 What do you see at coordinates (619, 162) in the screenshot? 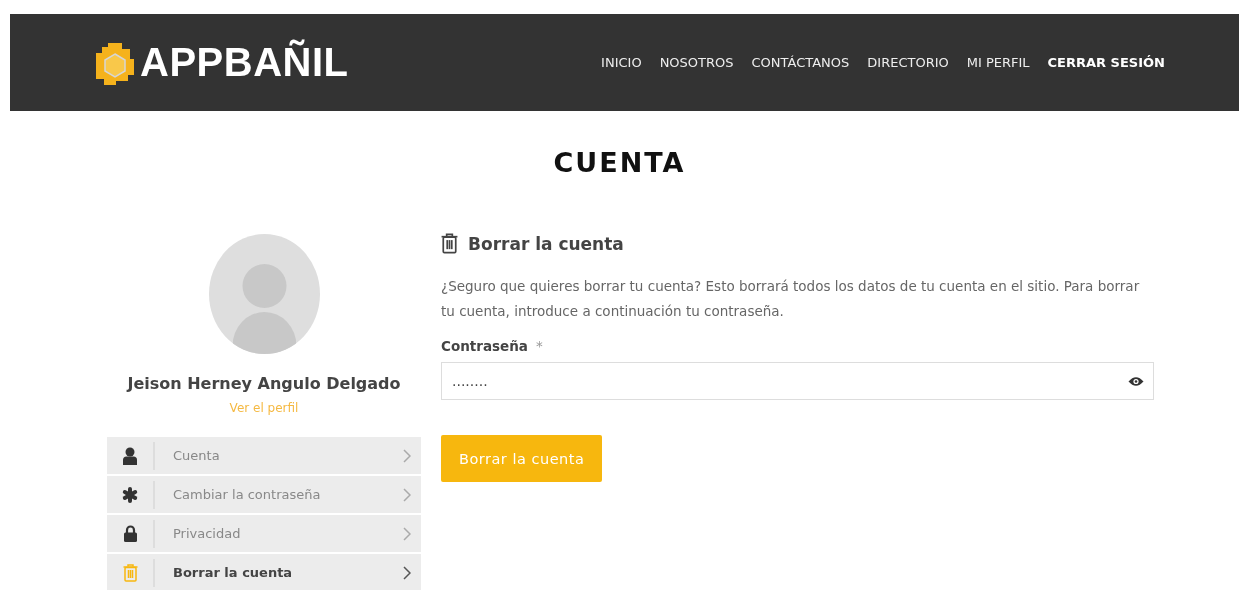
I see `page-title: CUENTA` at bounding box center [619, 162].